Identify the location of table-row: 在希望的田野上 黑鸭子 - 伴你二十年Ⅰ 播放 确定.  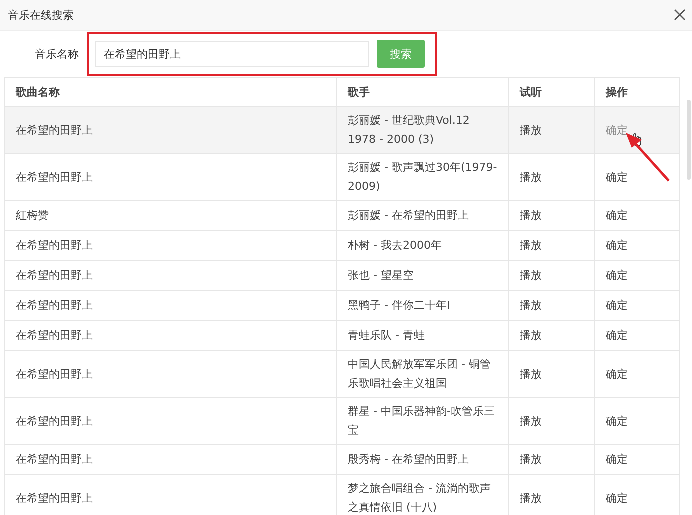
(342, 306).